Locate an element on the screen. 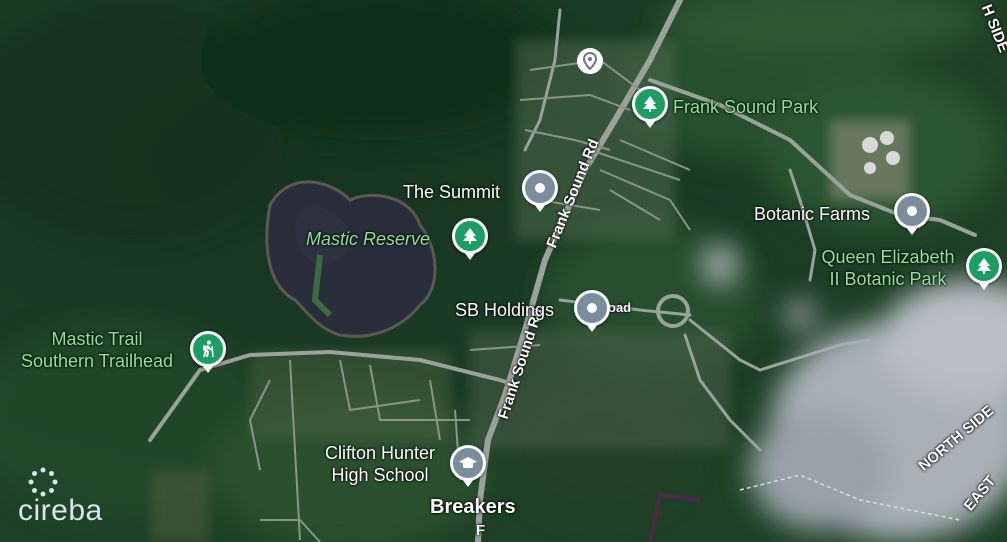 Image resolution: width=1007 pixels, height=542 pixels. label-line: Southern Trailhead is located at coordinates (97, 361).